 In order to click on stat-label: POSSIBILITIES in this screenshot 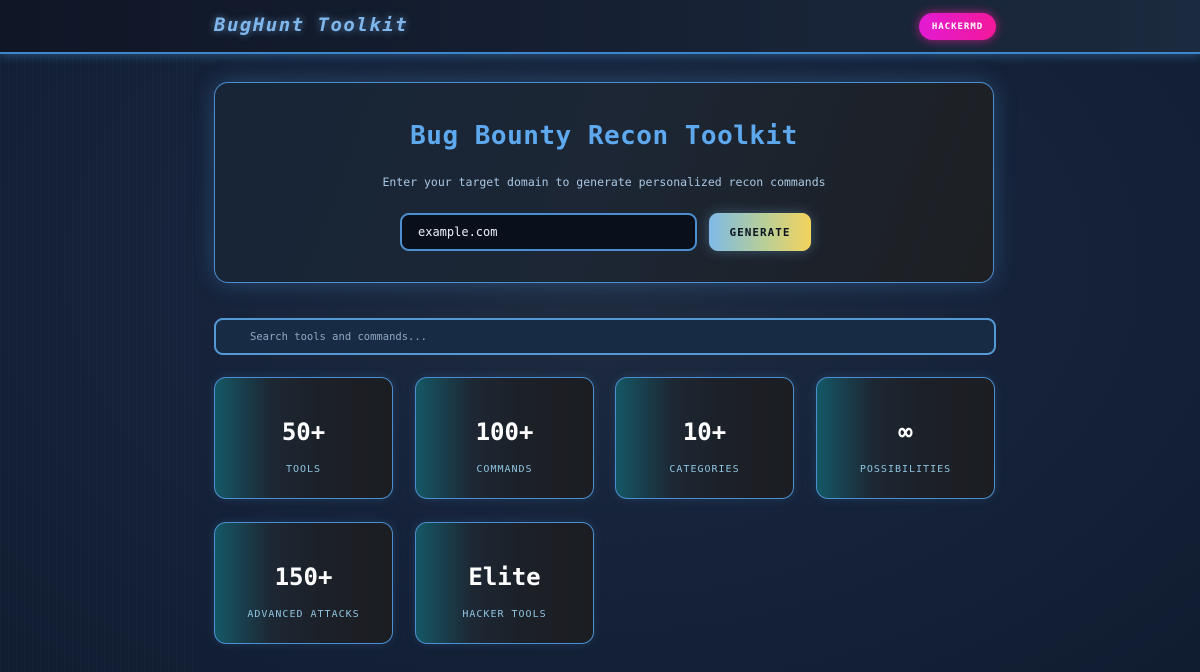, I will do `click(905, 469)`.